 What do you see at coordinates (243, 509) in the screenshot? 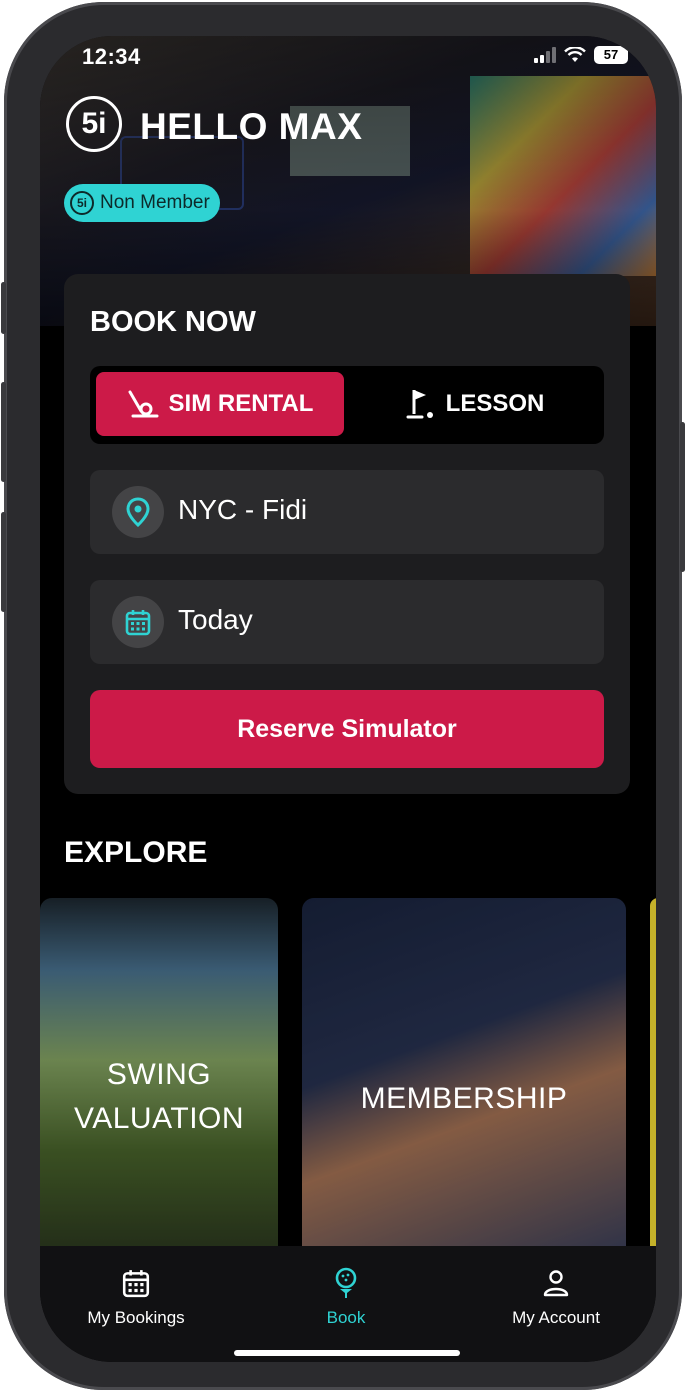
I see `location-value: NYC - Fidi` at bounding box center [243, 509].